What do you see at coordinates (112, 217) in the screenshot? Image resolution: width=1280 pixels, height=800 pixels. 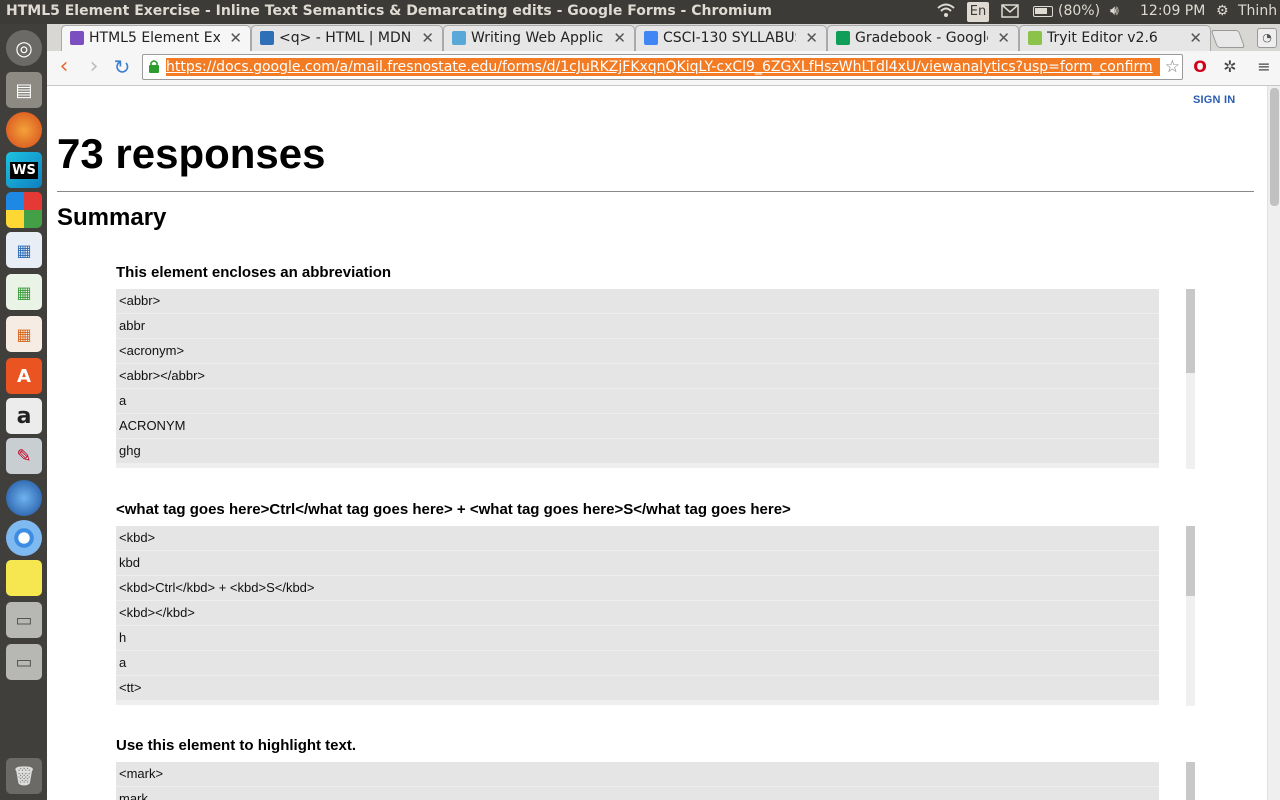 I see `summary-heading: Summary` at bounding box center [112, 217].